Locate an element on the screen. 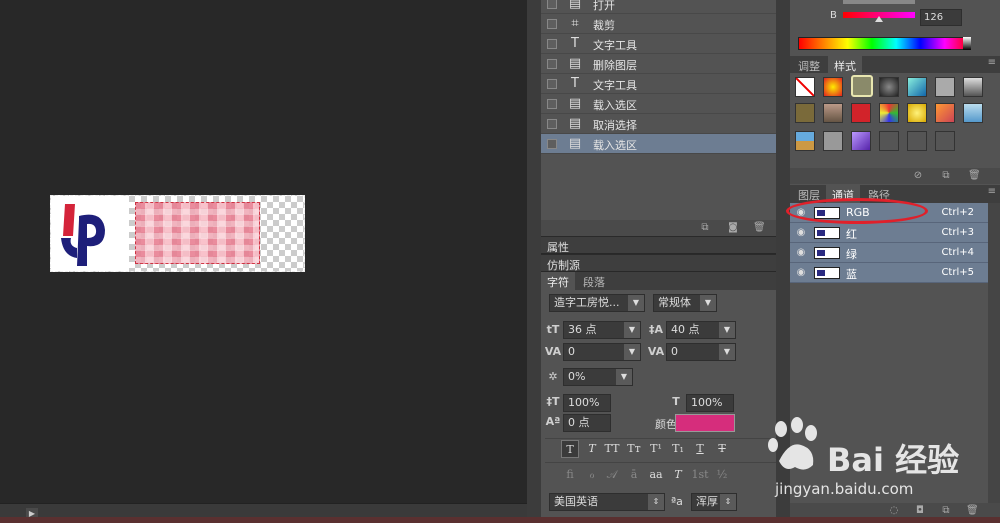 Image resolution: width=1000 pixels, height=523 pixels. channel-row-blue: ◉ 蓝 Ctrl+5 is located at coordinates (889, 273).